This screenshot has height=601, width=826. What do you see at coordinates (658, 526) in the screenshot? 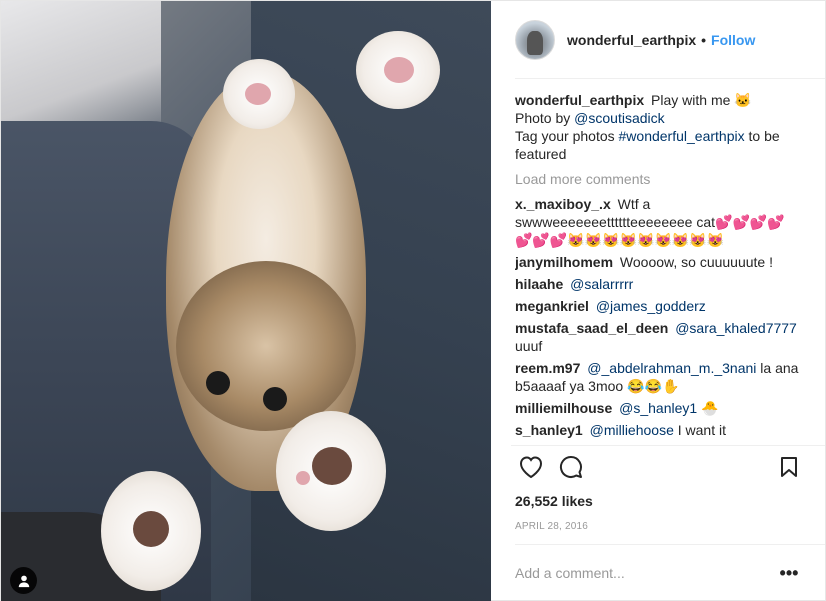
I see `post-date: APRIL 28, 2016` at bounding box center [658, 526].